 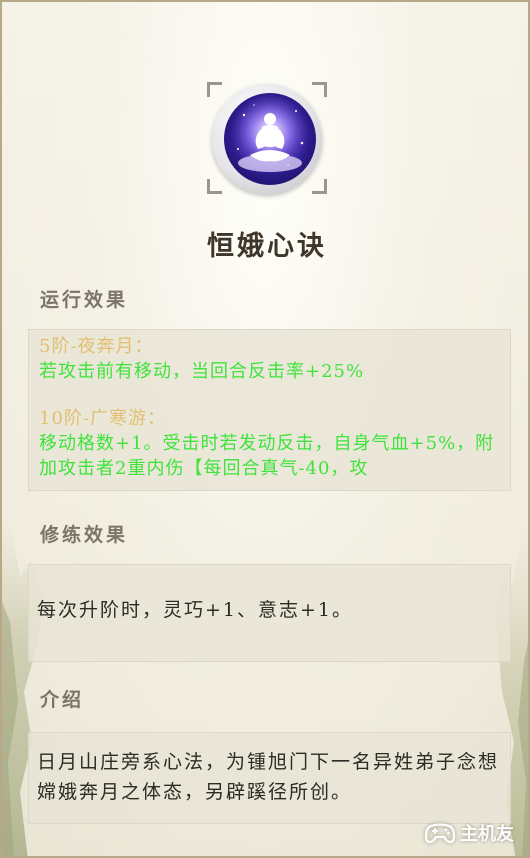 I want to click on skill-icon-ring, so click(x=267, y=139).